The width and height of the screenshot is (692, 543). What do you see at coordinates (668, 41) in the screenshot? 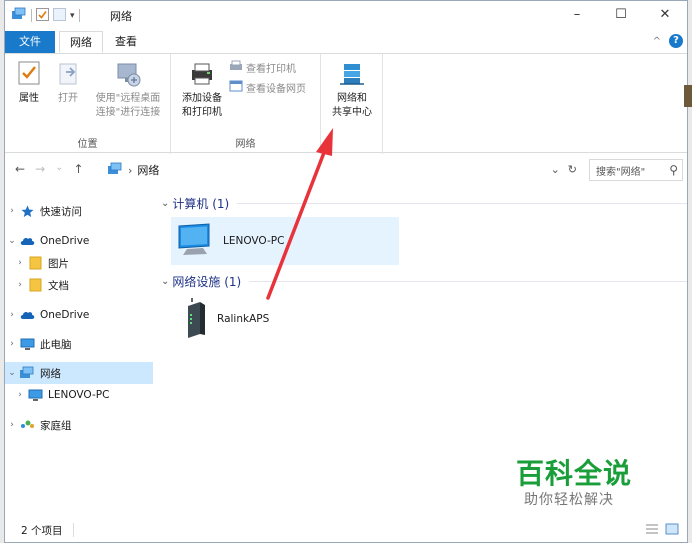
I see `ribbon-right-controls: ^ ?` at bounding box center [668, 41].